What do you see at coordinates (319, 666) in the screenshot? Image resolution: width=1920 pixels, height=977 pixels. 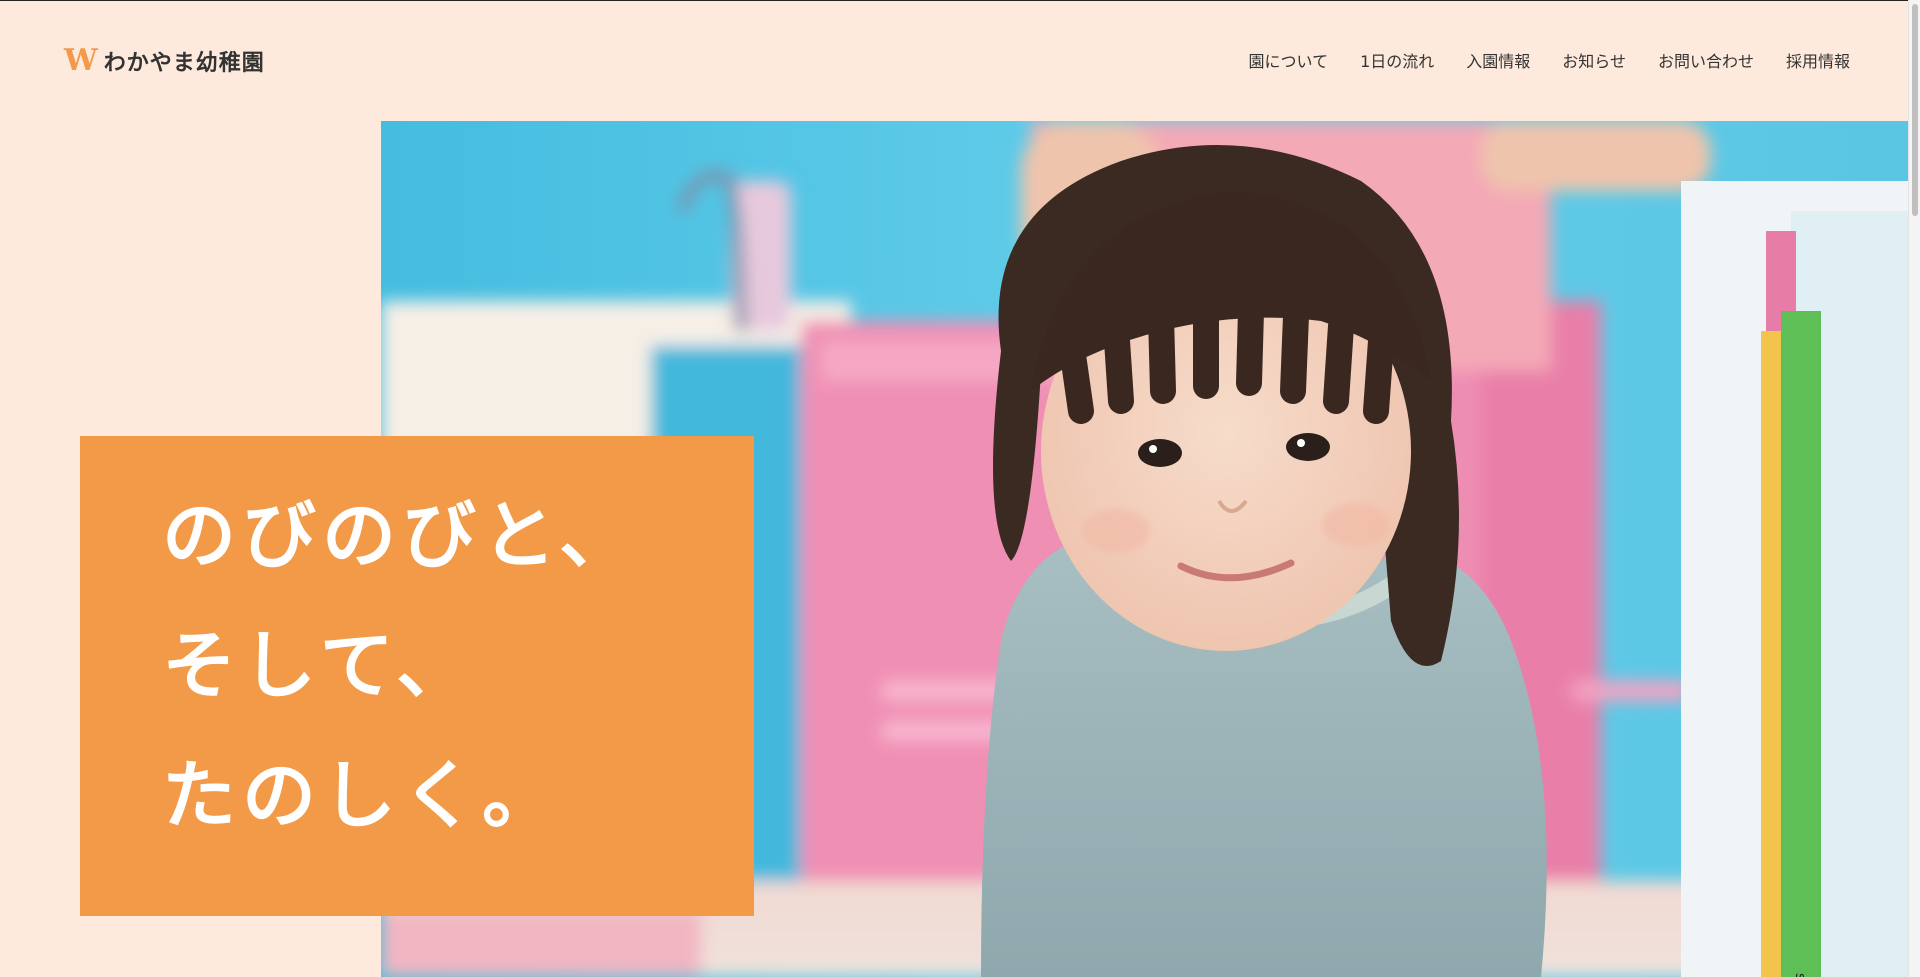 I see `catchcopy-line-2: そして、` at bounding box center [319, 666].